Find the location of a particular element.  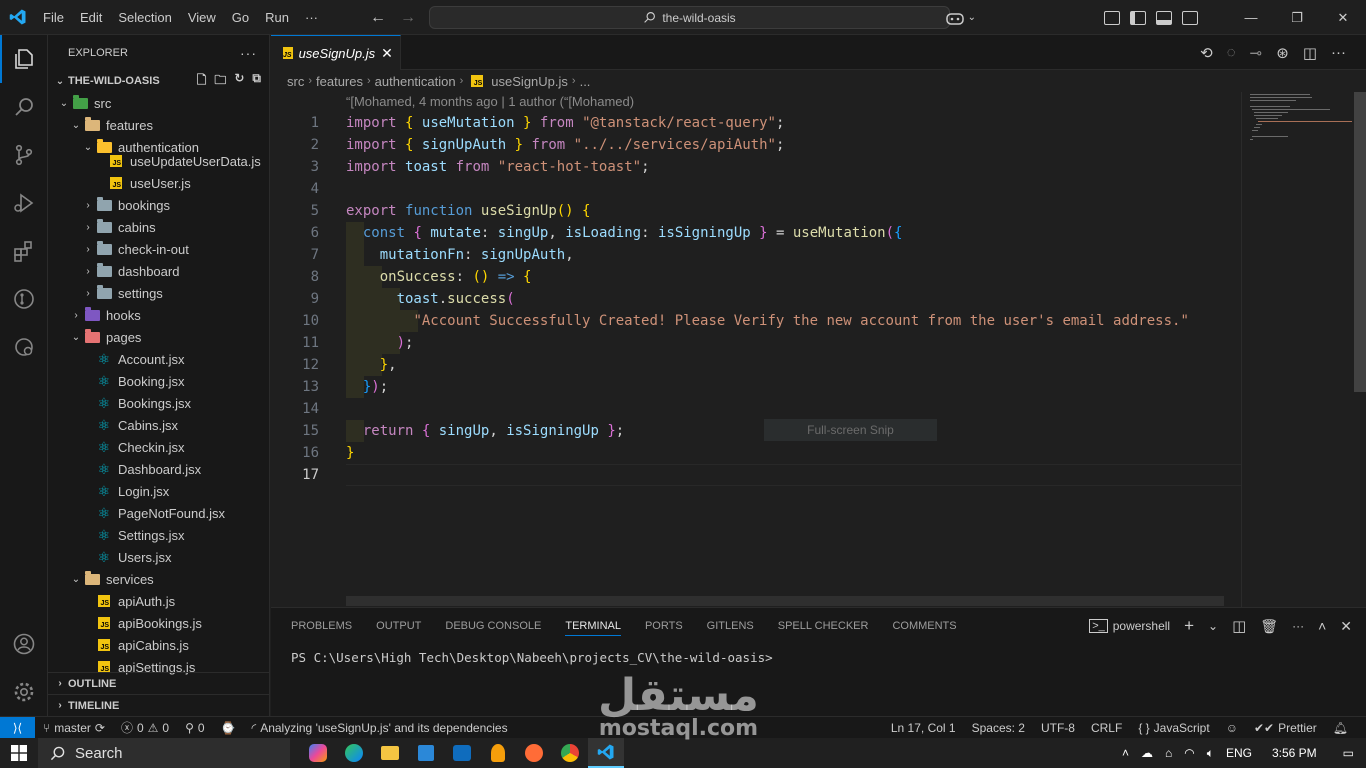

tree-item: ⚛ Account.jsx is located at coordinates (158, 359).